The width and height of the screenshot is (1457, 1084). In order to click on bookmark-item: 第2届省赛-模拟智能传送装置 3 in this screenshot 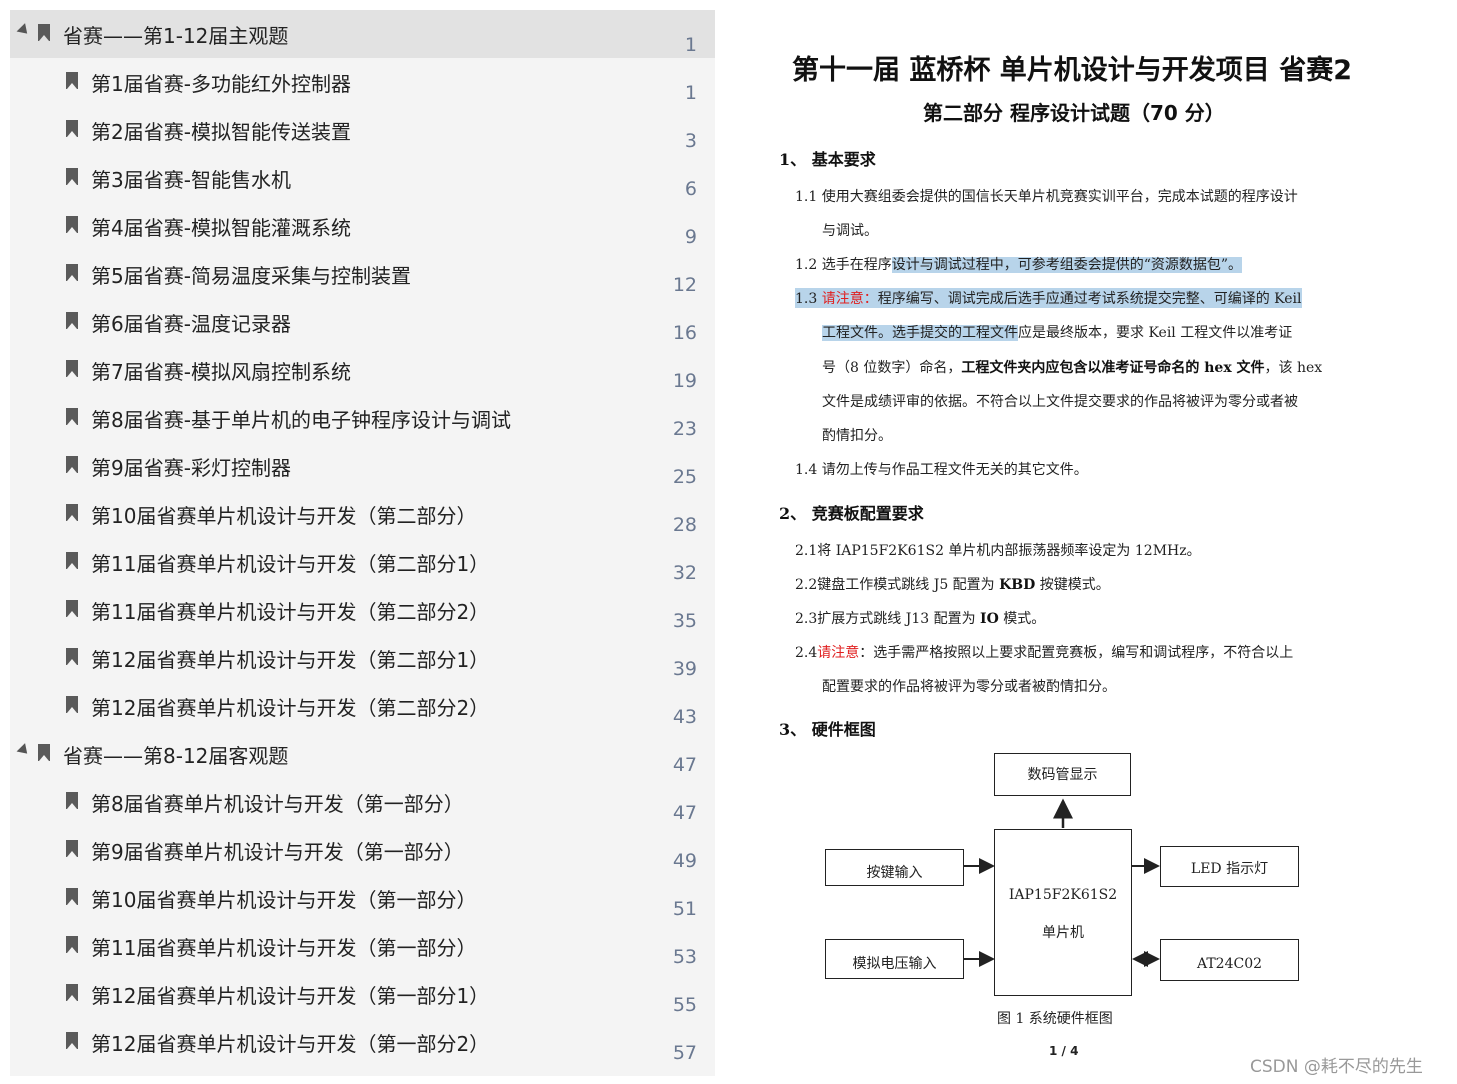, I will do `click(362, 130)`.